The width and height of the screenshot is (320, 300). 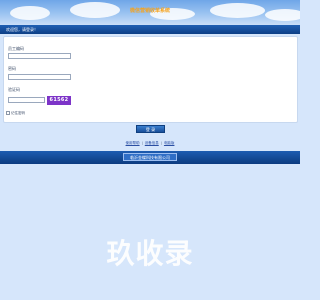 I want to click on welcome-text: 欢迎您，请登录！, so click(x=22, y=29).